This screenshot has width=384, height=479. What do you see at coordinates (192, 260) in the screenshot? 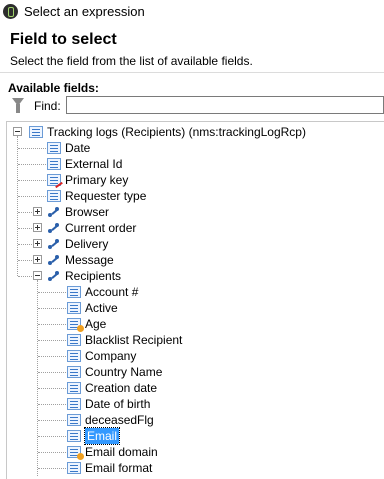
I see `tree-item: Message` at bounding box center [192, 260].